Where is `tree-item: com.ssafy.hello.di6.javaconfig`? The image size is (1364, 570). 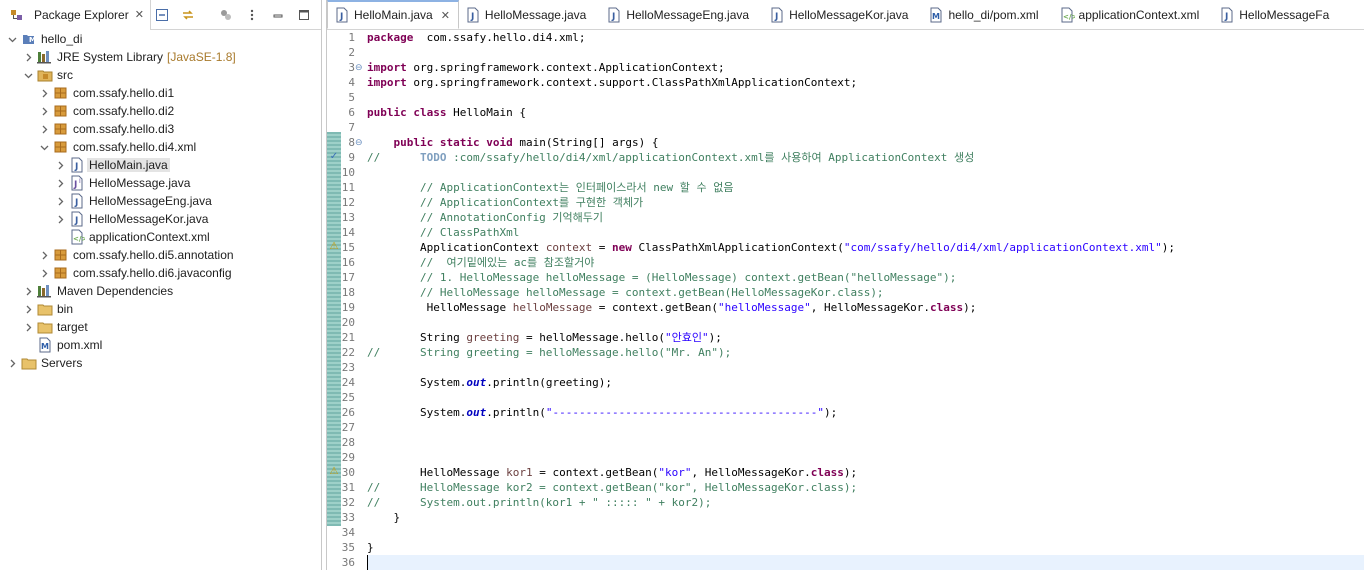 tree-item: com.ssafy.hello.di6.javaconfig is located at coordinates (160, 273).